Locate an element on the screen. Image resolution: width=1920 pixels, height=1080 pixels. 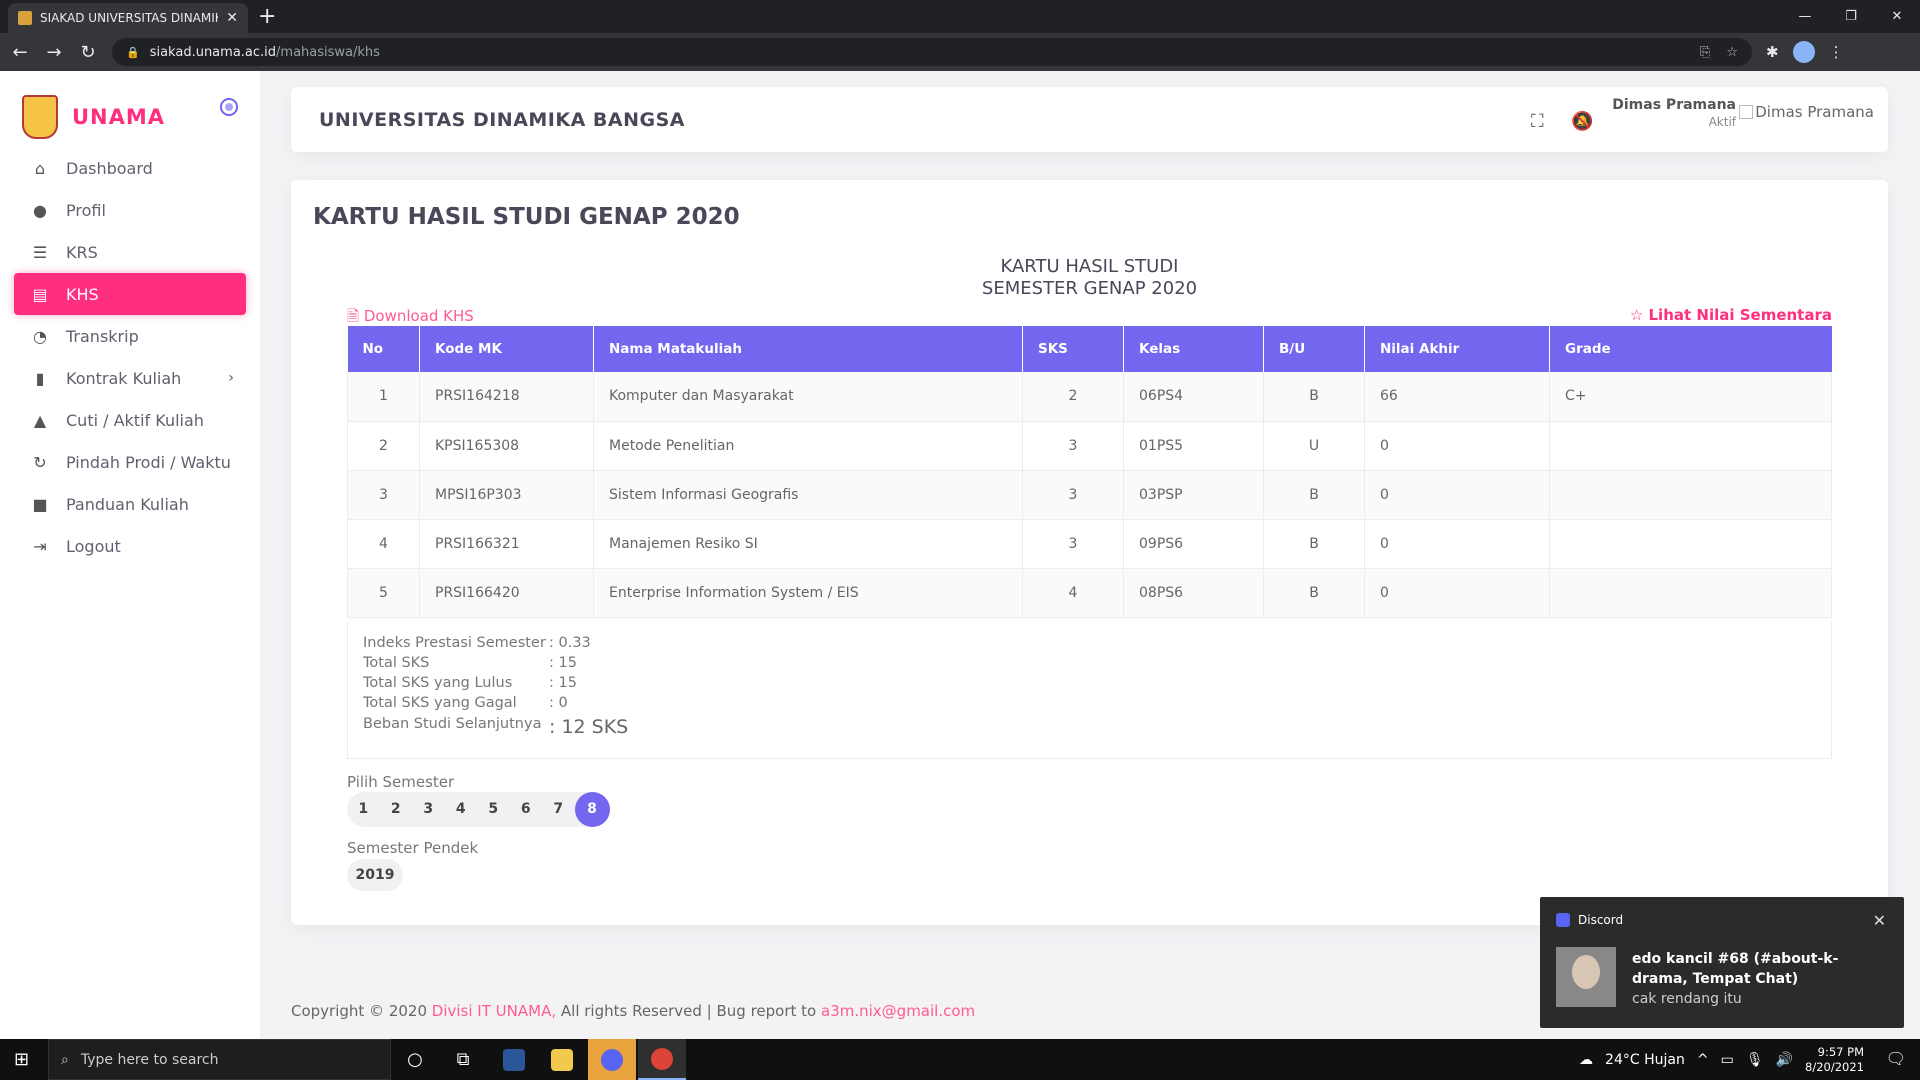
windows-start-icon: ⊞ is located at coordinates (21, 1059).